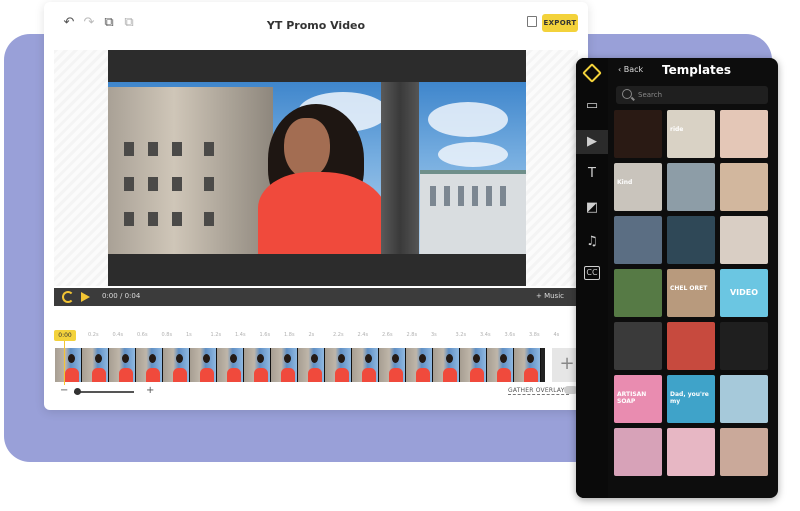 The image size is (800, 511). Describe the element at coordinates (592, 273) in the screenshot. I see `captions-icon: CC` at that location.